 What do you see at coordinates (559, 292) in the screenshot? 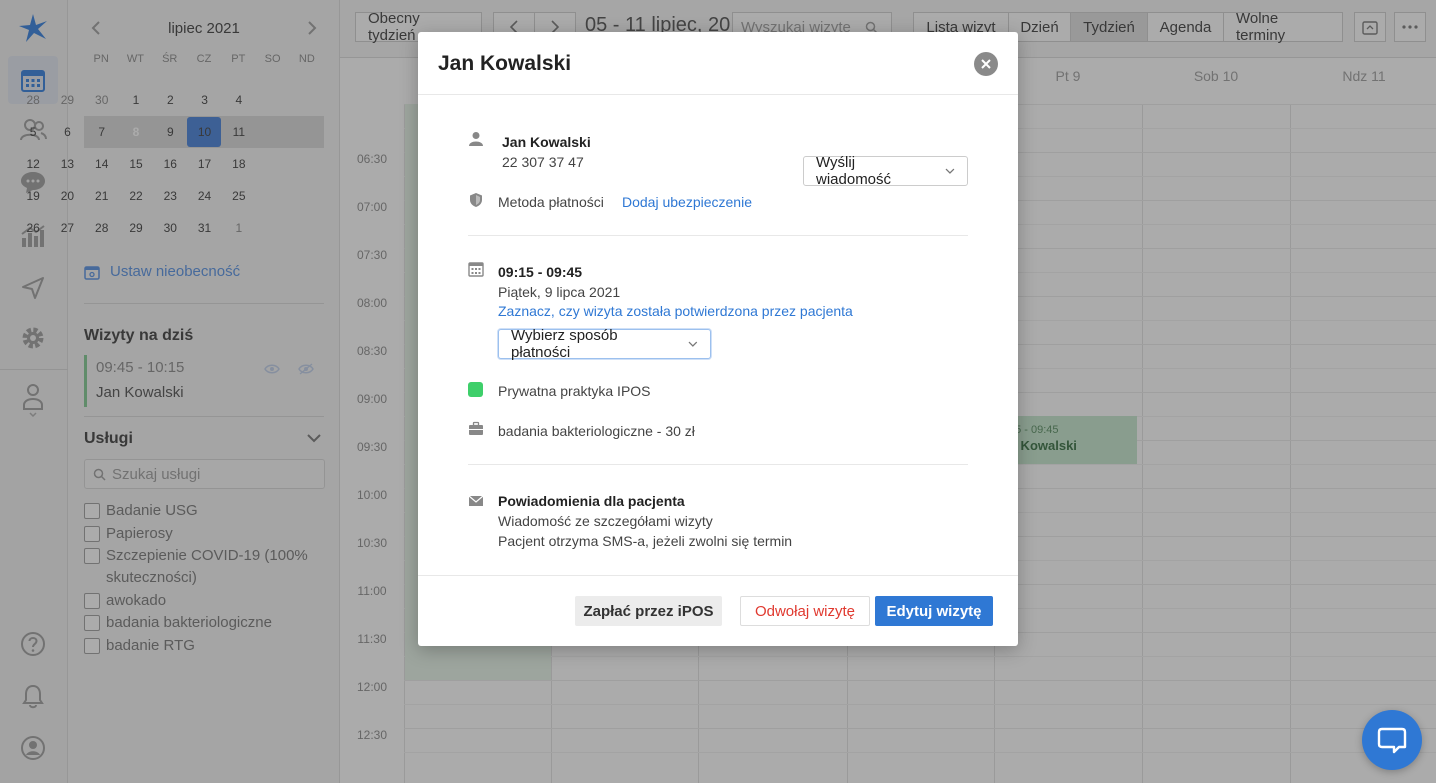
I see `visit-date: Piątek, 9 lipca 2021` at bounding box center [559, 292].